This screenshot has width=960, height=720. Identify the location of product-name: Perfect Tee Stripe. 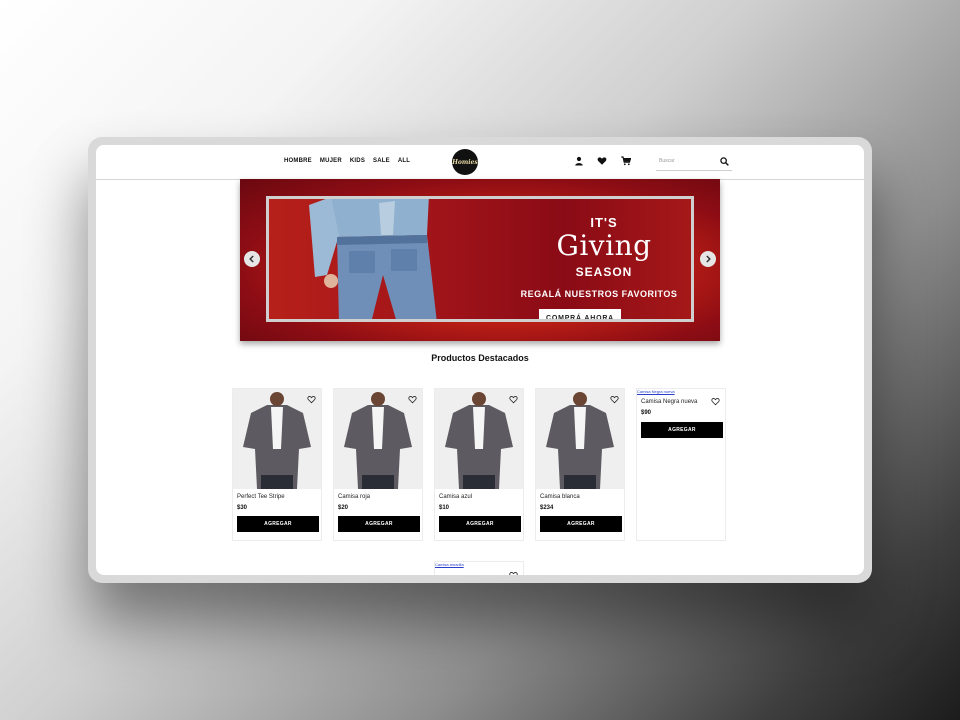
(261, 497).